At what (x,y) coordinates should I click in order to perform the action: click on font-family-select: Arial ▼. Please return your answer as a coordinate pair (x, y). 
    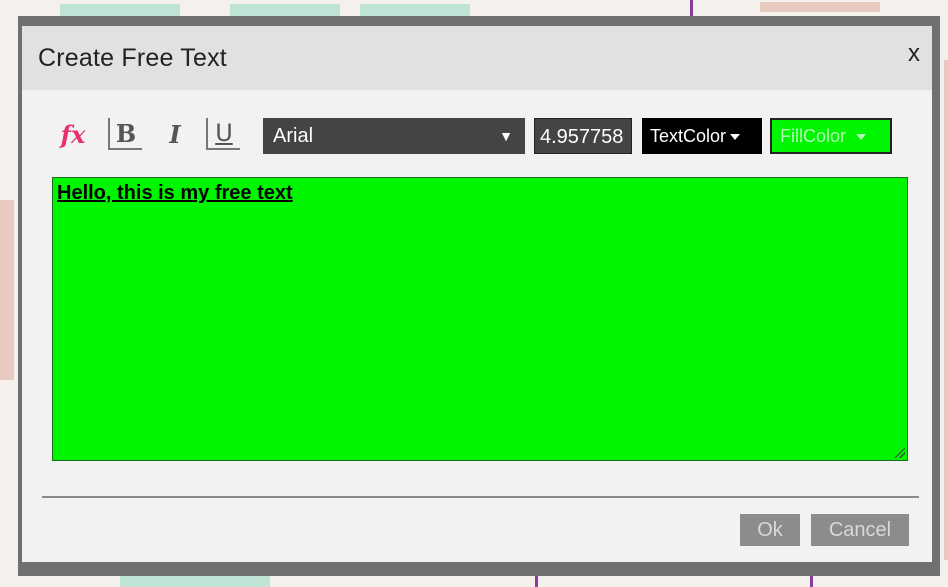
    Looking at the image, I should click on (394, 136).